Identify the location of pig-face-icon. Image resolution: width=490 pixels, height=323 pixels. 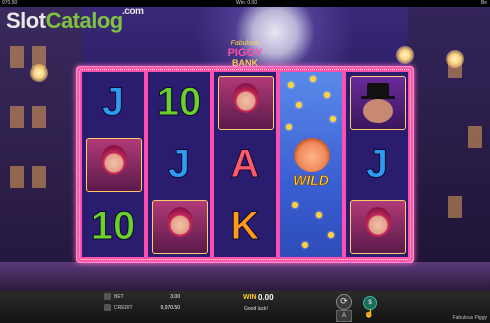
(378, 111).